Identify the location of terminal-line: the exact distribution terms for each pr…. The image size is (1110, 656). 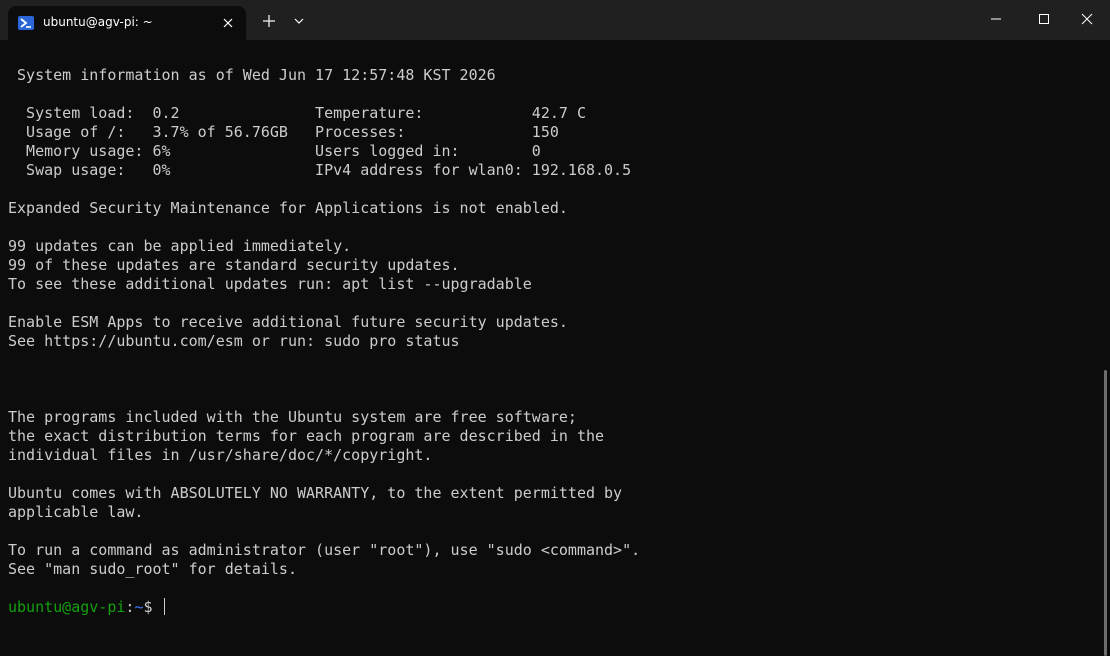
(306, 436).